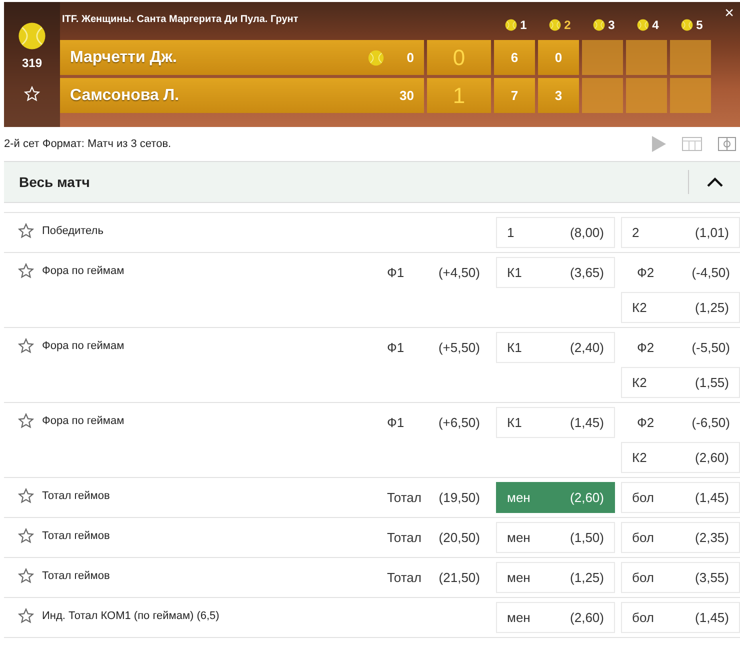 Image resolution: width=740 pixels, height=655 pixels. I want to click on set-header: 4, so click(648, 25).